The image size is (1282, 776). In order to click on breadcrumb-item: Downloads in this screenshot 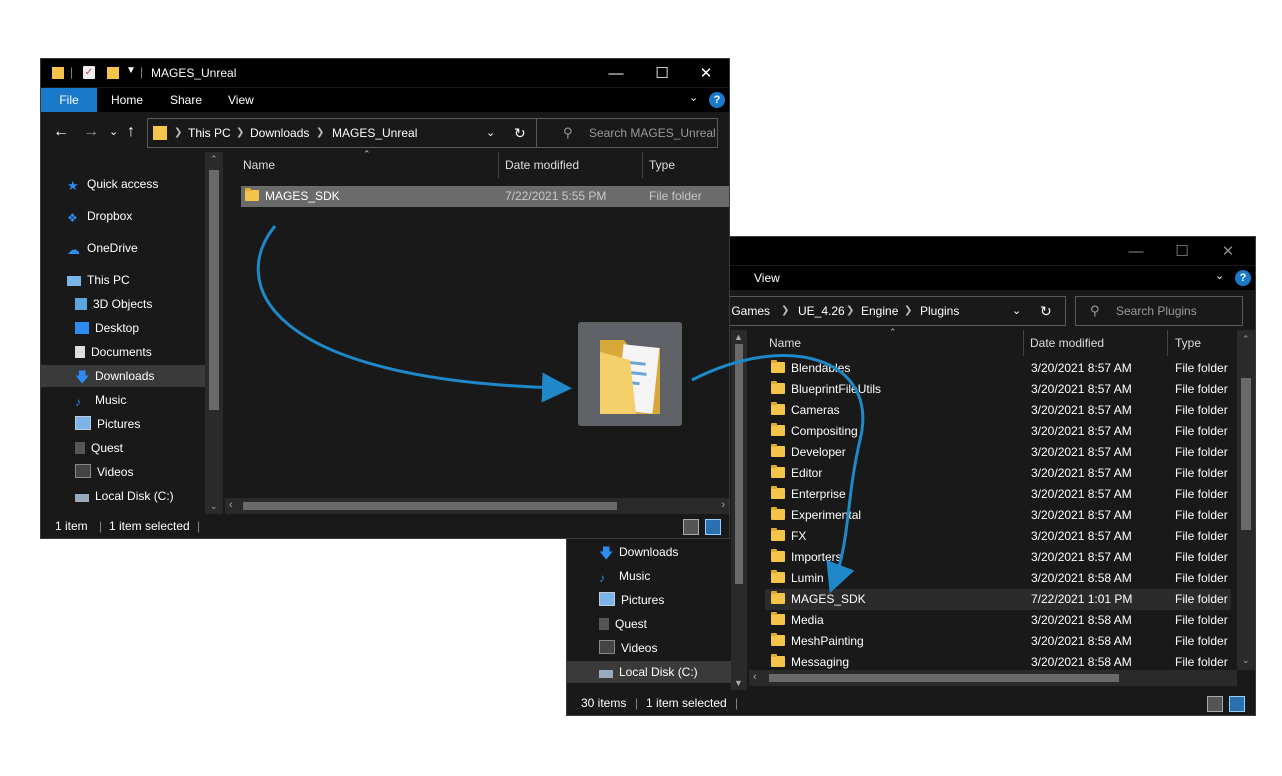, I will do `click(279, 133)`.